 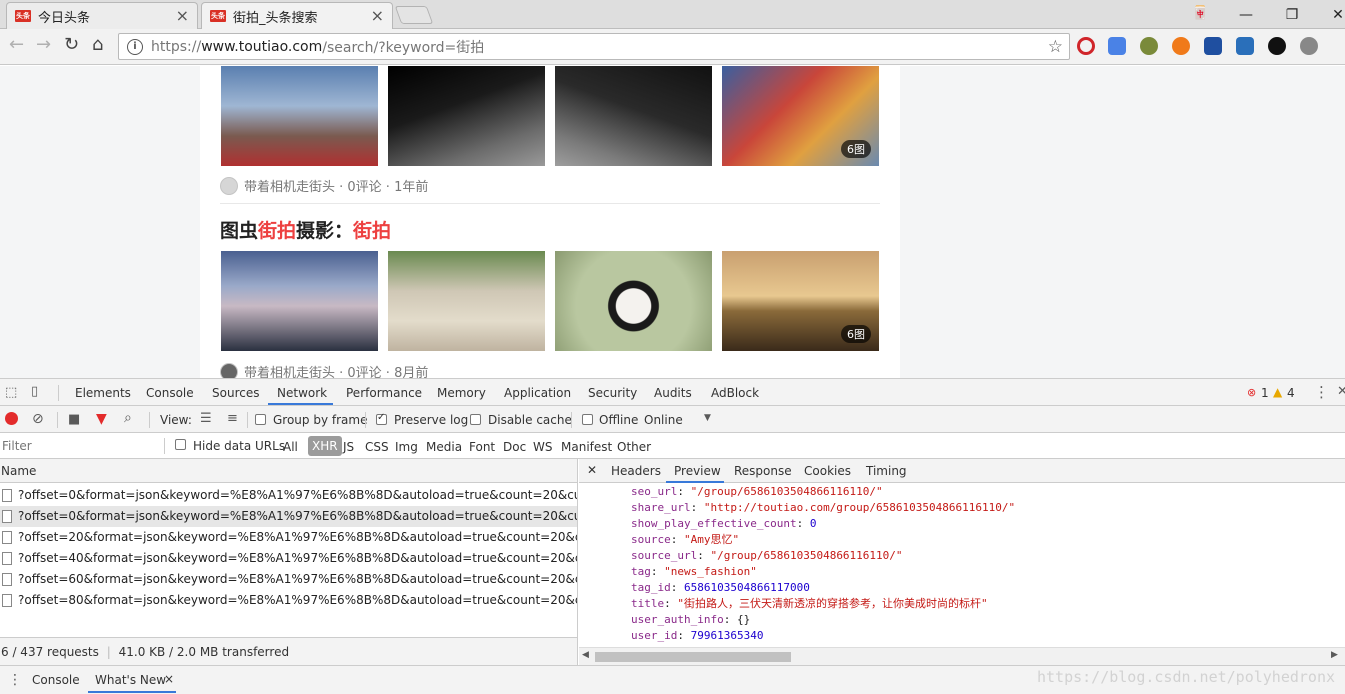 What do you see at coordinates (1245, 46) in the screenshot?
I see `bookmark-extension-icon` at bounding box center [1245, 46].